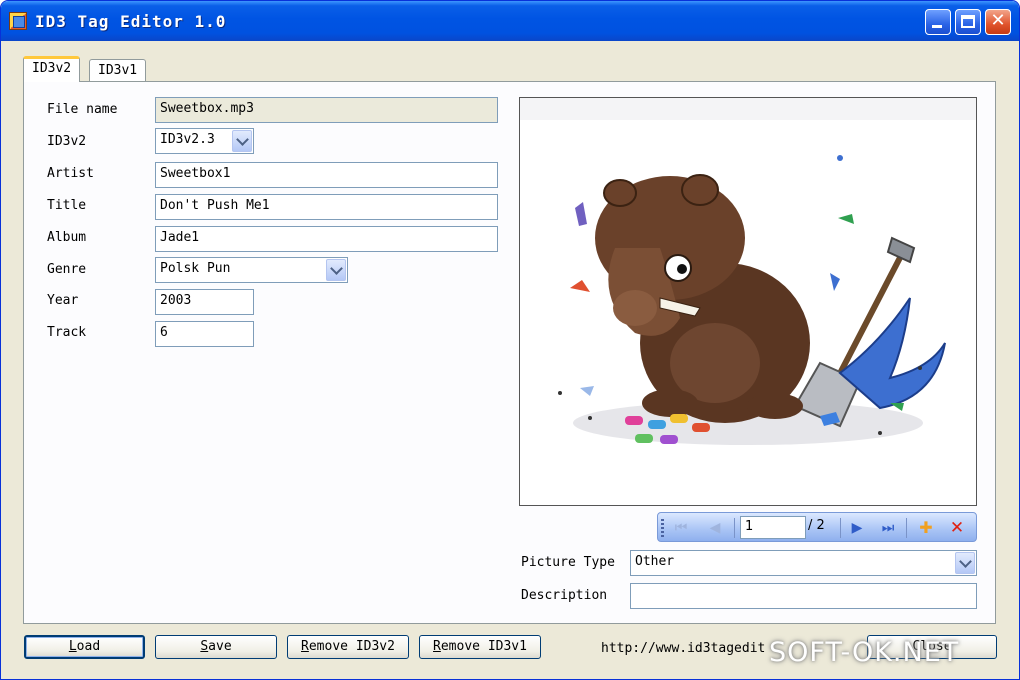 The height and width of the screenshot is (680, 1020). Describe the element at coordinates (937, 26) in the screenshot. I see `minimize-icon` at that location.